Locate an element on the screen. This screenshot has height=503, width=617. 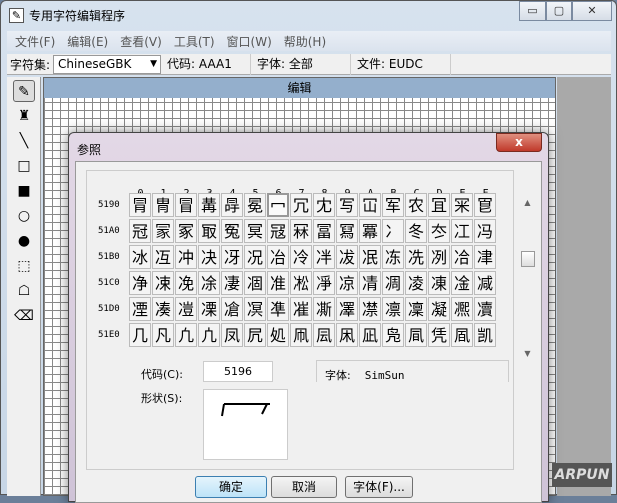
grid-scrollbar: ▲ ▼ is located at coordinates (527, 278).